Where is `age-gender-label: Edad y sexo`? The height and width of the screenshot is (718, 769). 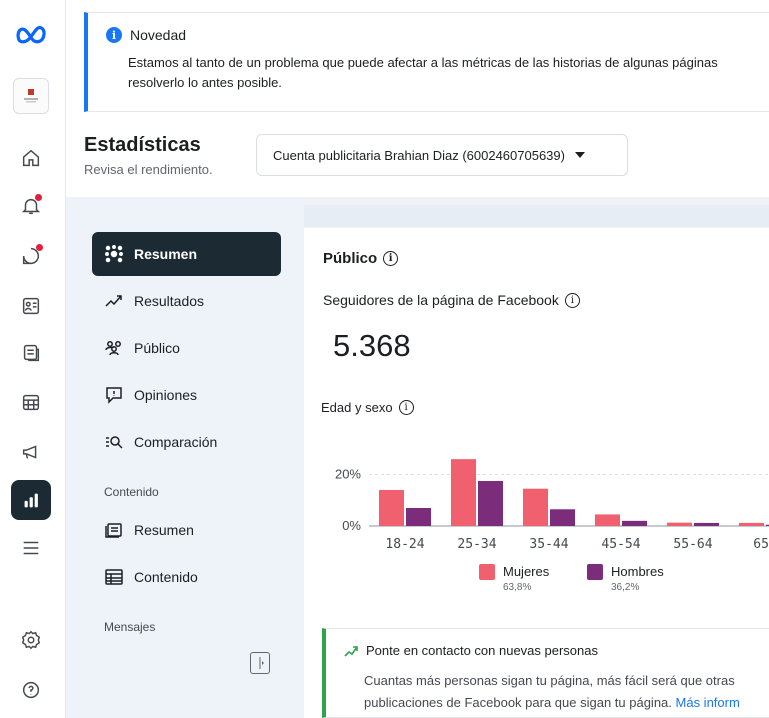
age-gender-label: Edad y sexo is located at coordinates (357, 407).